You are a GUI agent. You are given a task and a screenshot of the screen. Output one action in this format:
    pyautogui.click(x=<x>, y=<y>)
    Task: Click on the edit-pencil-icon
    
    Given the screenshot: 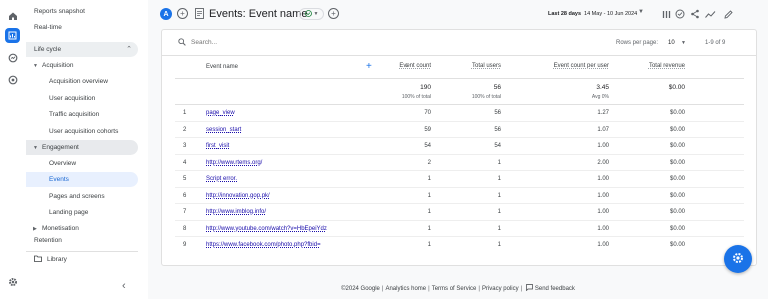 What is the action you would take?
    pyautogui.click(x=728, y=14)
    